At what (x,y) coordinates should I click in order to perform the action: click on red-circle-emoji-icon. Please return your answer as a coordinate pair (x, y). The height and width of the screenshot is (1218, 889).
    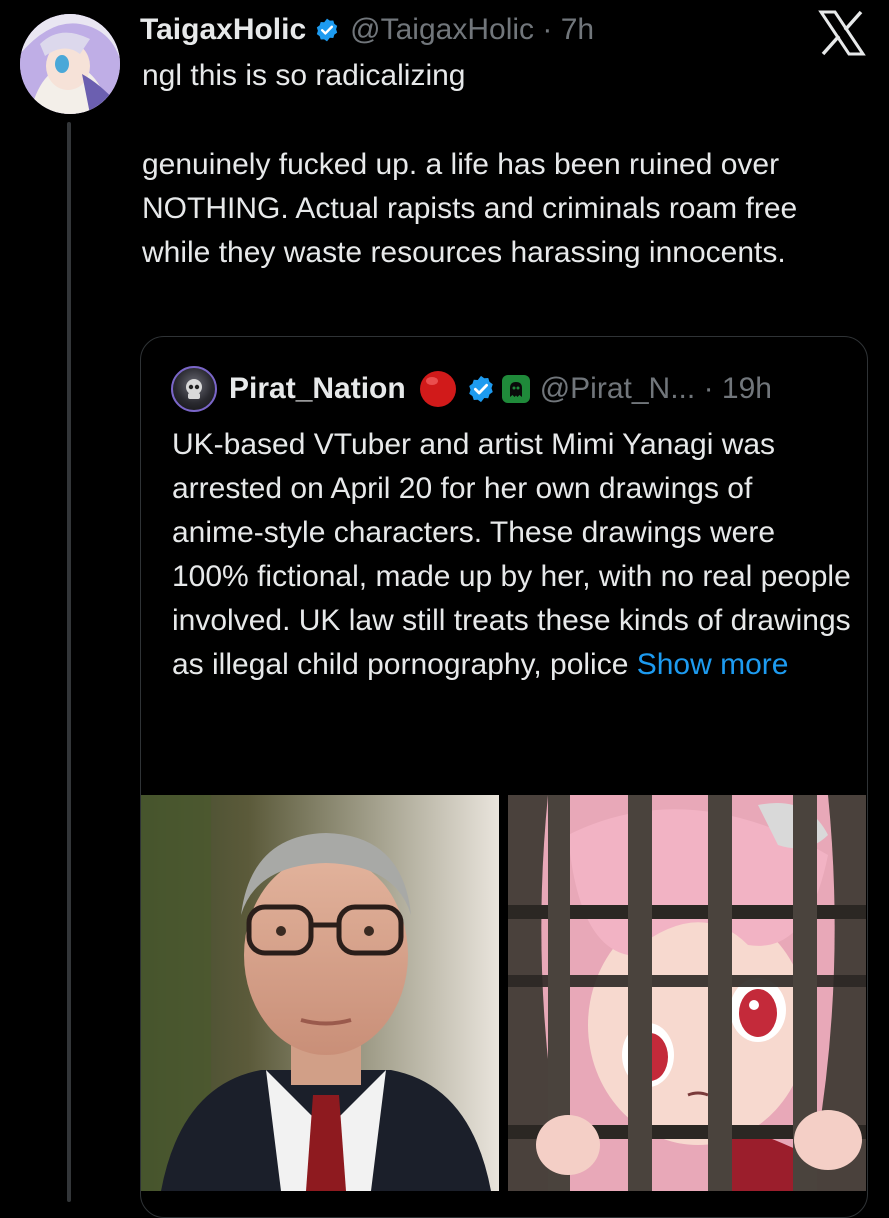
    Looking at the image, I should click on (438, 389).